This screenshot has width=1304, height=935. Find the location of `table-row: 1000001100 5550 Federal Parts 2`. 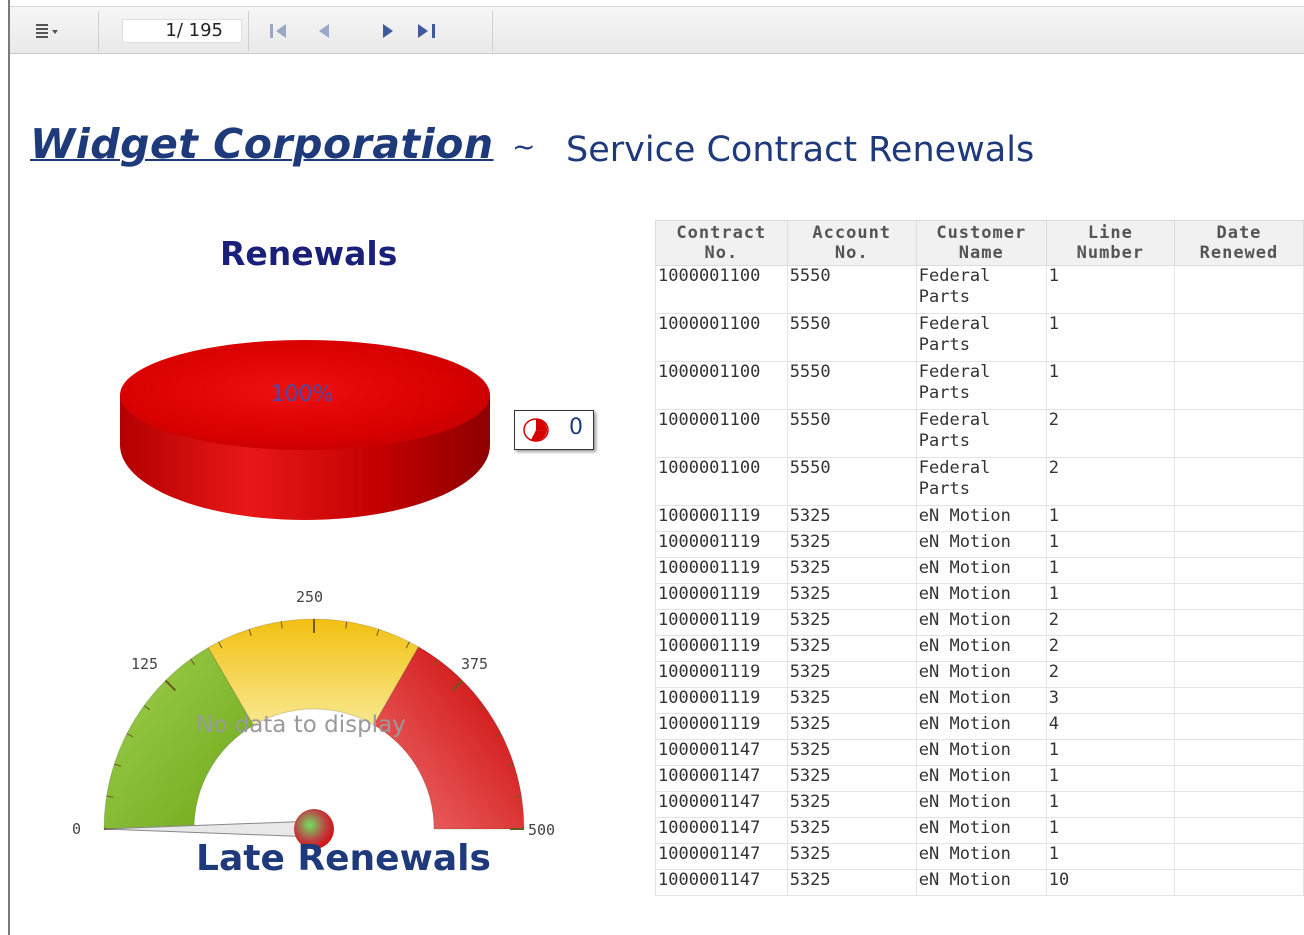

table-row: 1000001100 5550 Federal Parts 2 is located at coordinates (979, 433).